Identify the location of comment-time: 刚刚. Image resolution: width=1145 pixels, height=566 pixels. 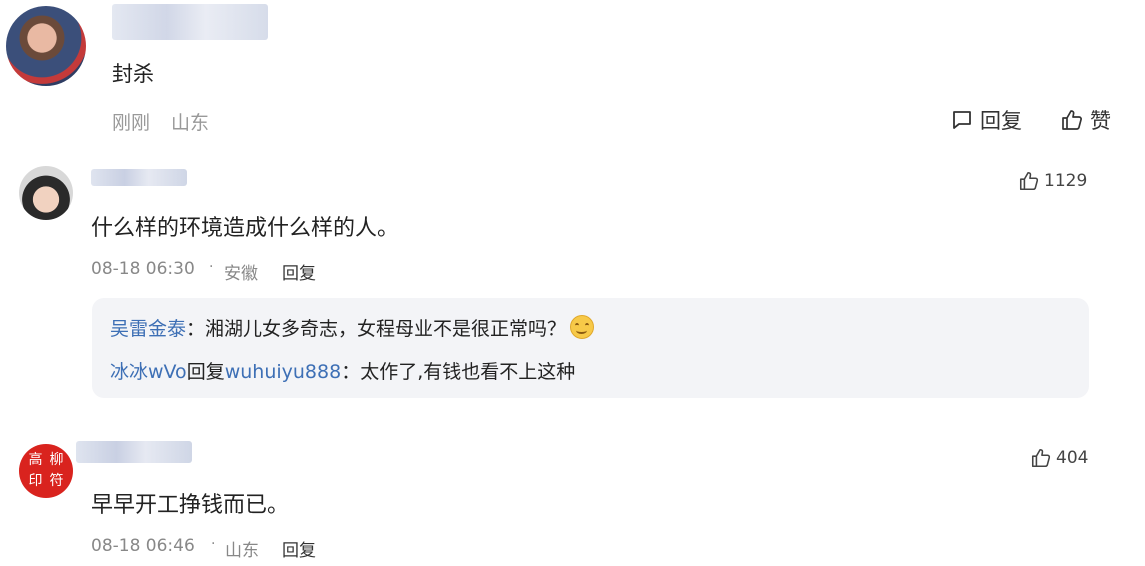
(131, 123).